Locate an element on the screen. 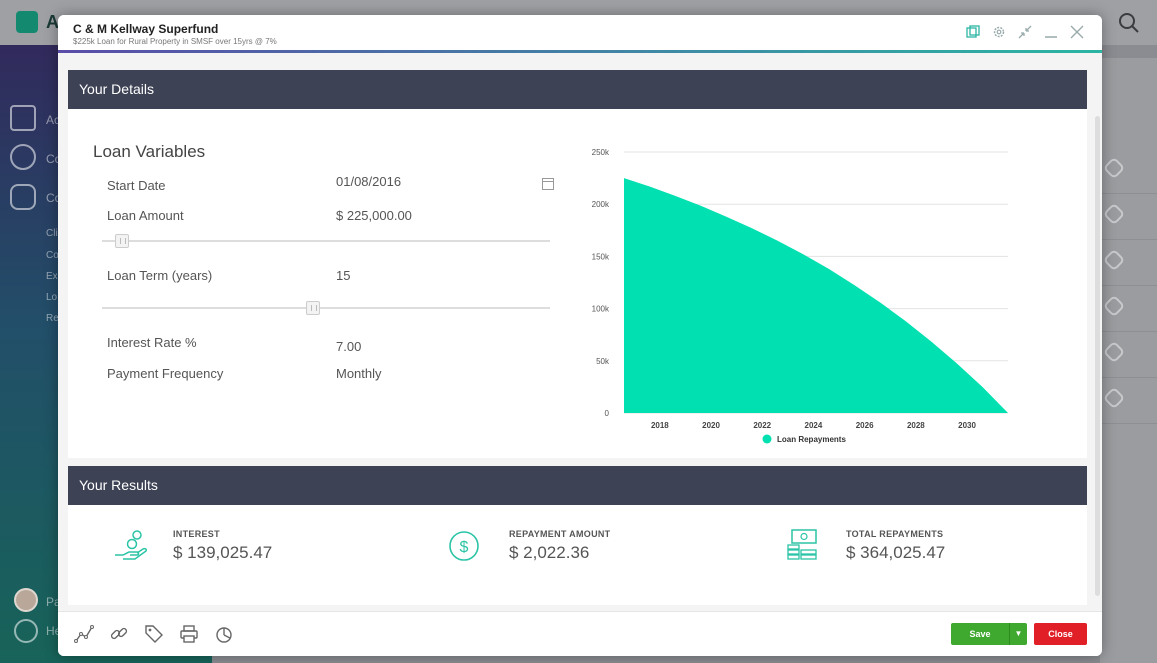 This screenshot has height=663, width=1157. chart-x-tick-label: 2024 is located at coordinates (814, 425).